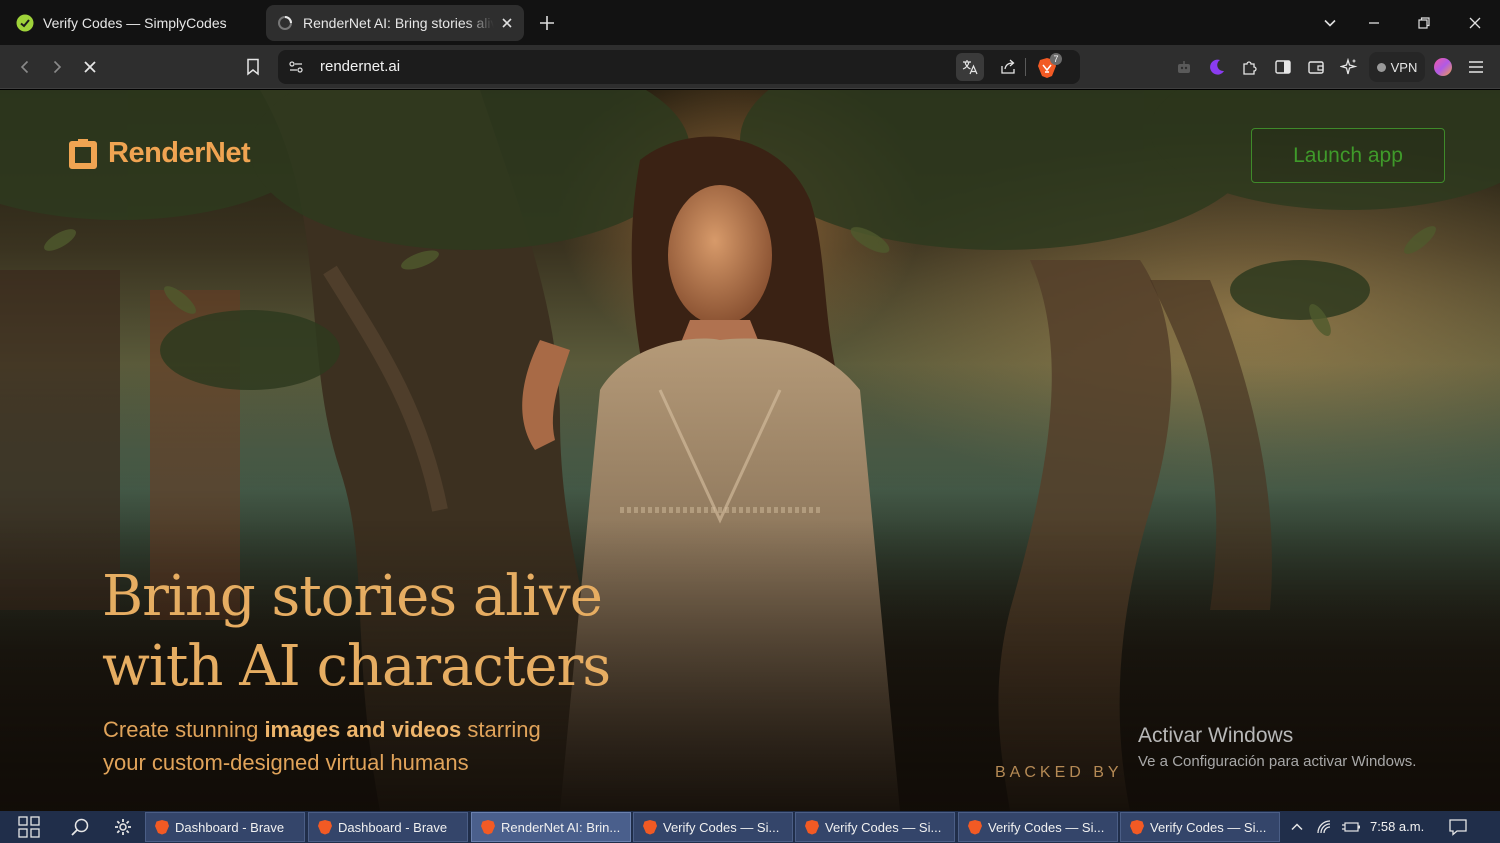 The height and width of the screenshot is (843, 1500). What do you see at coordinates (1381, 67) in the screenshot?
I see `vpn-status-dot-icon` at bounding box center [1381, 67].